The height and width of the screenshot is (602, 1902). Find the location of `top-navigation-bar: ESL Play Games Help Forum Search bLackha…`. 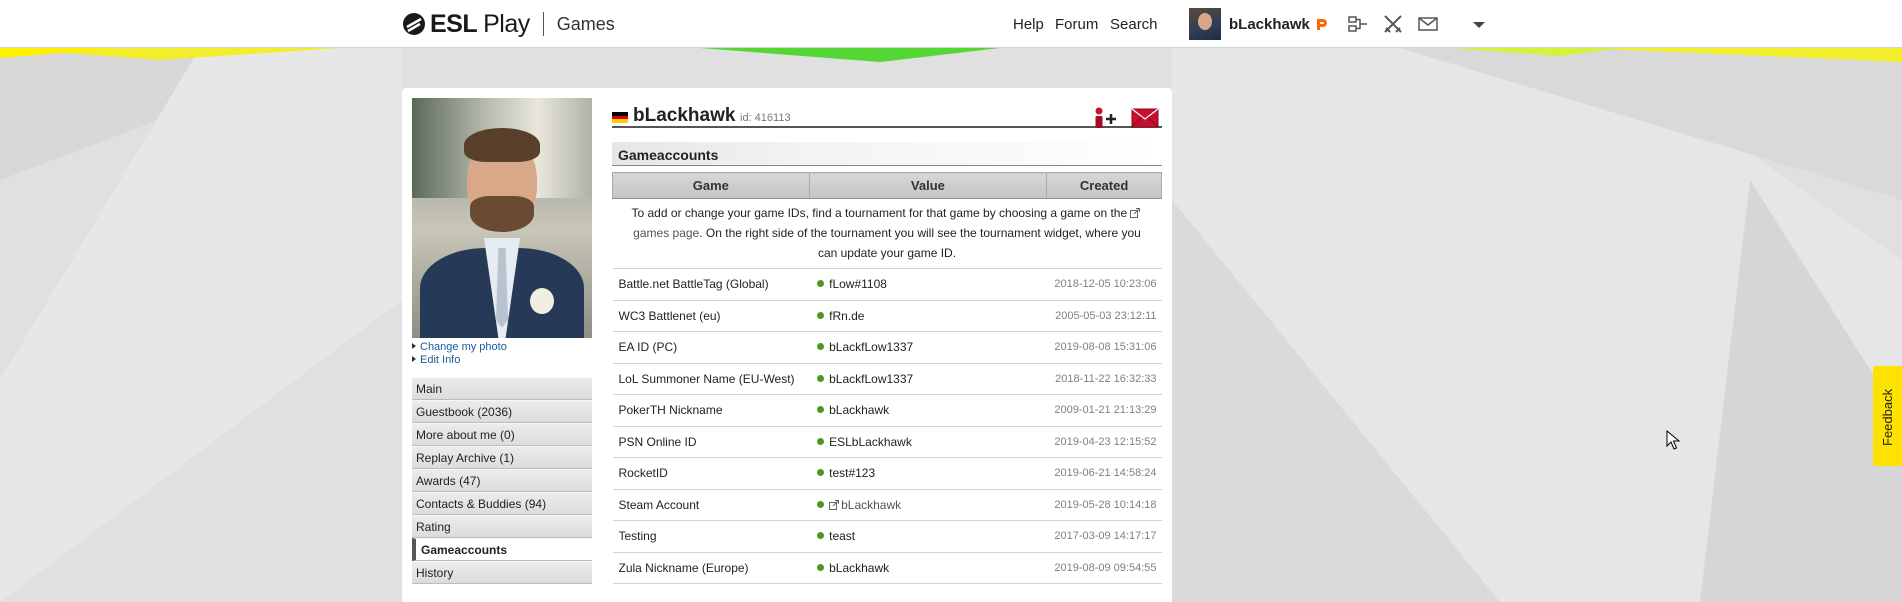

top-navigation-bar: ESL Play Games Help Forum Search bLackha… is located at coordinates (951, 24).